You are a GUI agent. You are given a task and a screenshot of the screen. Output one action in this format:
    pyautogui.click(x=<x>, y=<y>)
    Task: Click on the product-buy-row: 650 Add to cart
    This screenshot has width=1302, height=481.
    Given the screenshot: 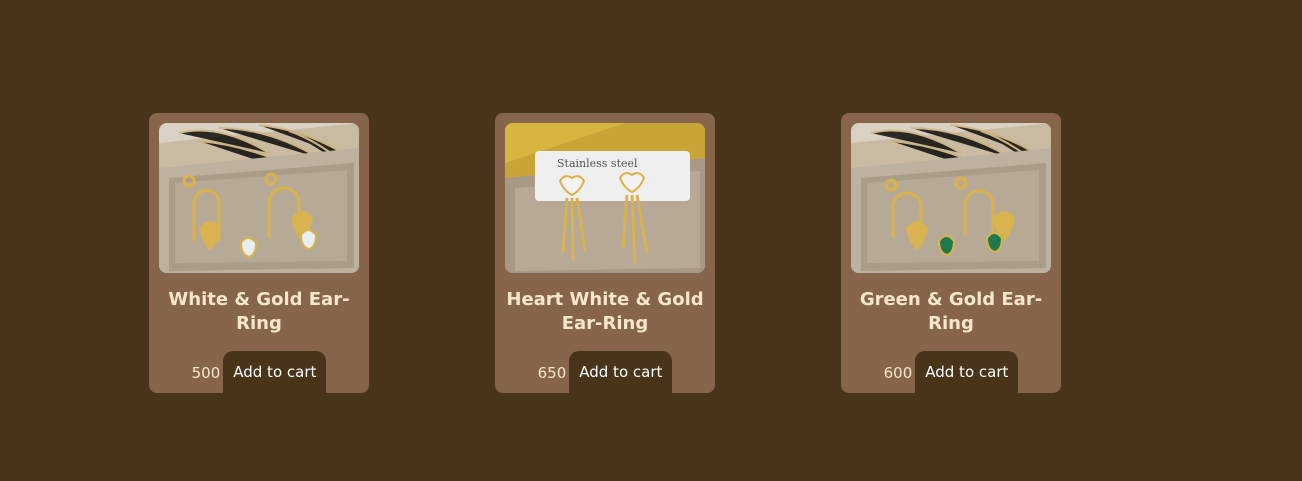 What is the action you would take?
    pyautogui.click(x=605, y=372)
    